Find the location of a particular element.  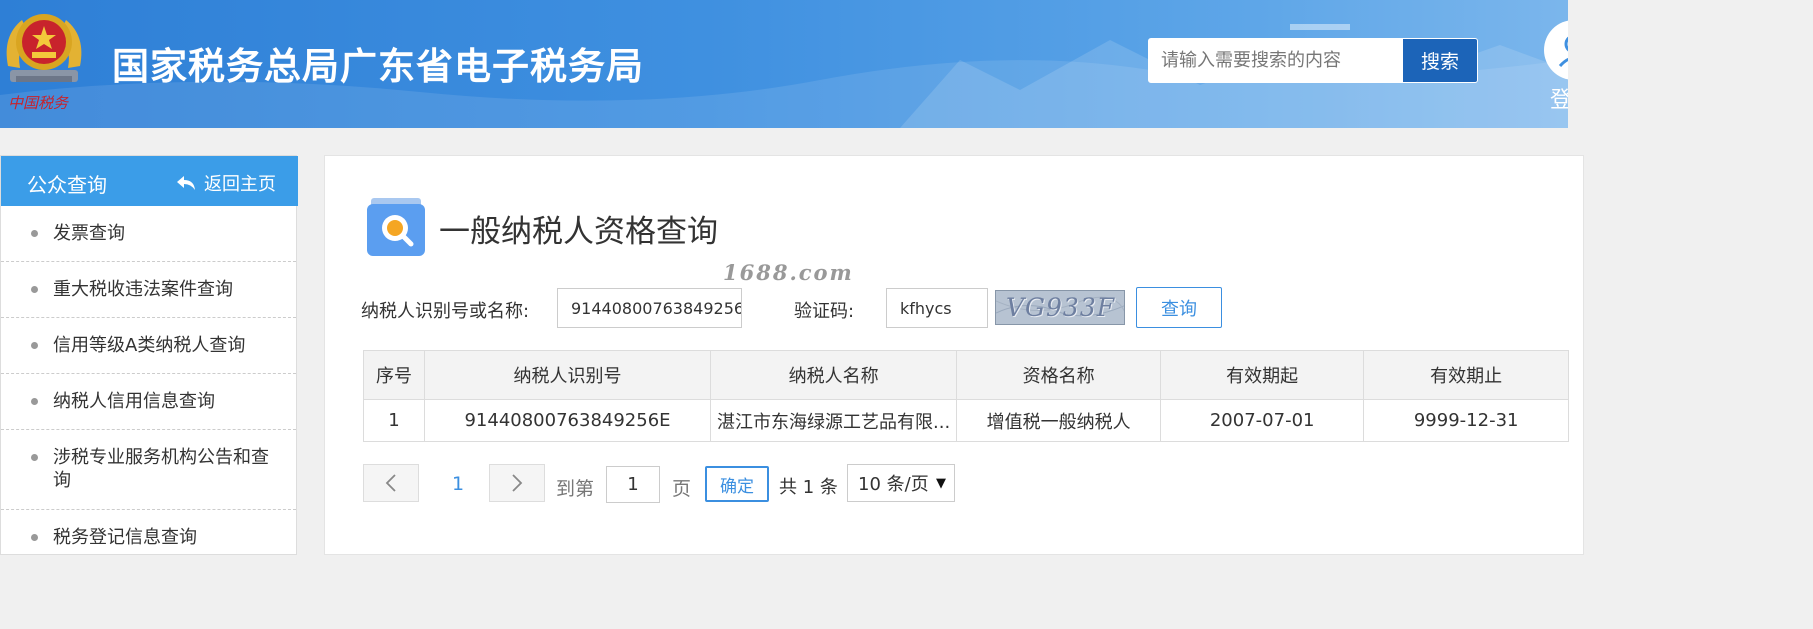

sidebar-item-tax-violation-query: 重大税收违法案件查询 is located at coordinates (148, 290).